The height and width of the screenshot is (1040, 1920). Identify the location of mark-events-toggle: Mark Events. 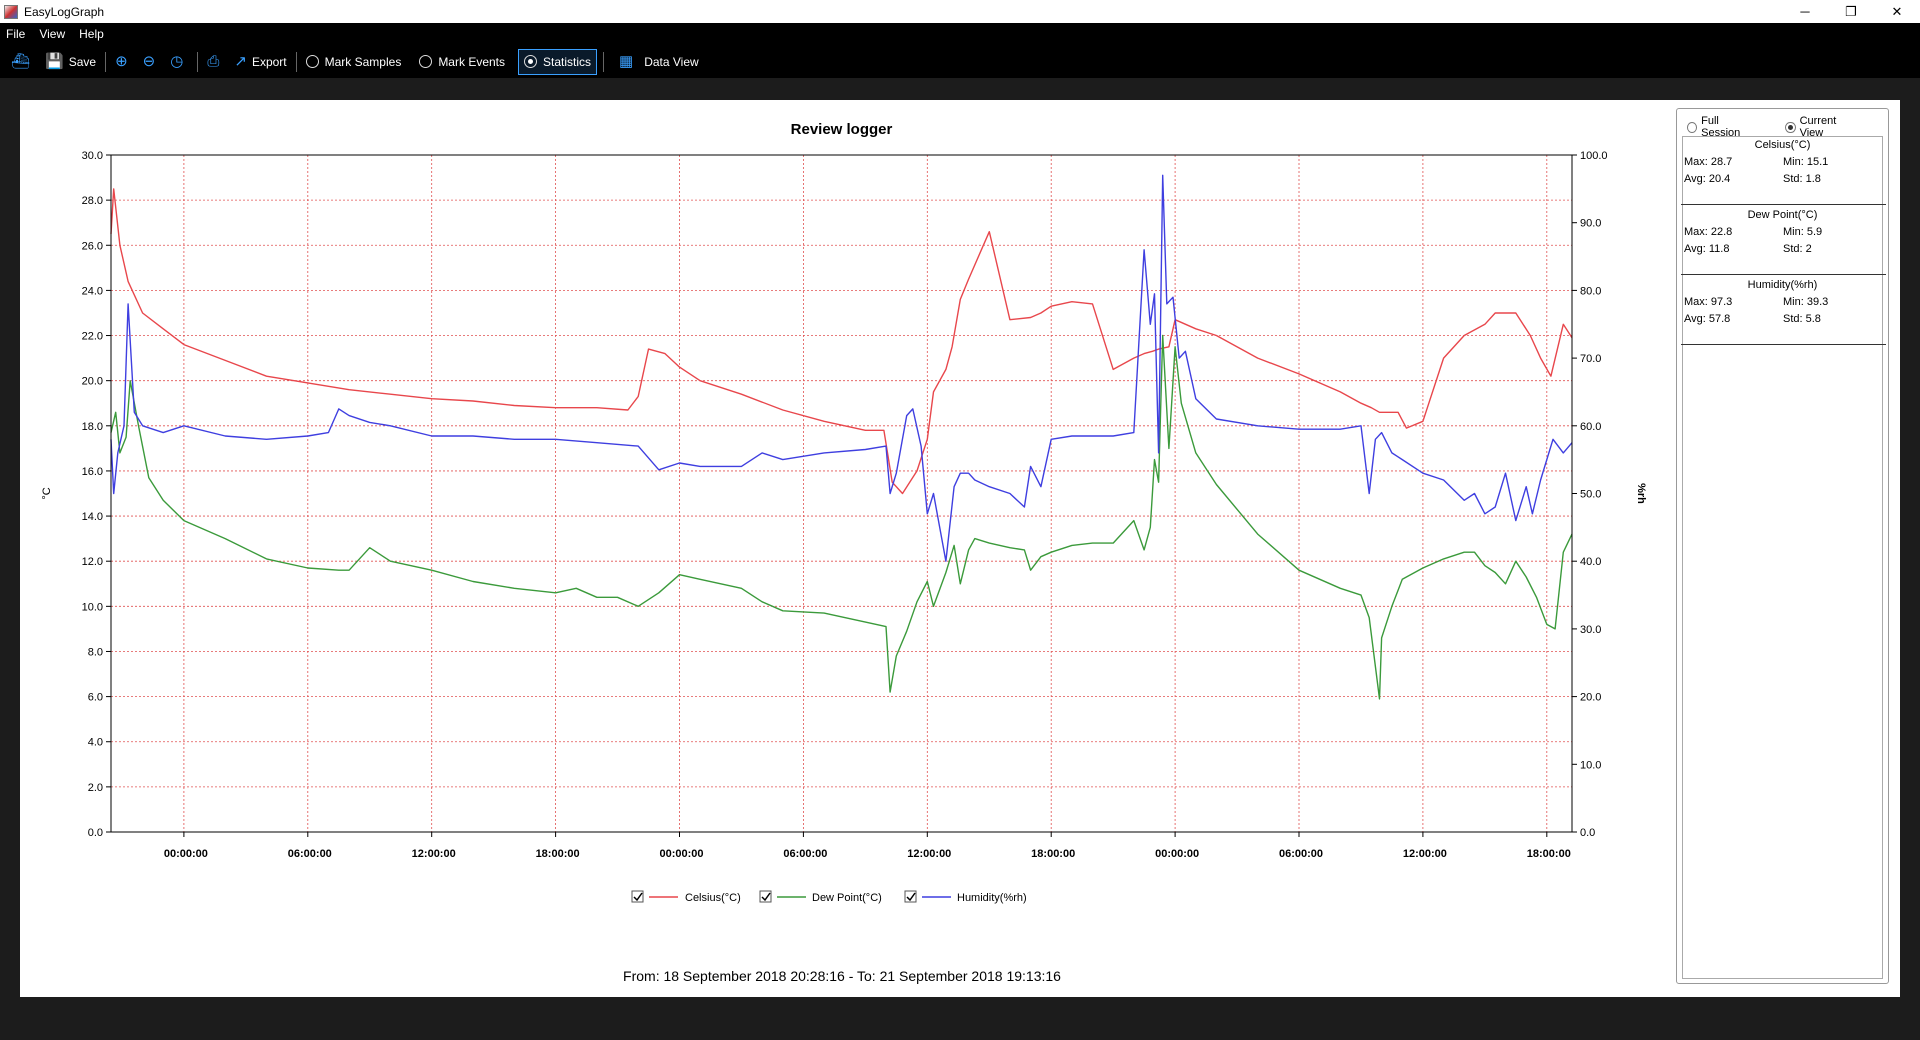
(462, 62).